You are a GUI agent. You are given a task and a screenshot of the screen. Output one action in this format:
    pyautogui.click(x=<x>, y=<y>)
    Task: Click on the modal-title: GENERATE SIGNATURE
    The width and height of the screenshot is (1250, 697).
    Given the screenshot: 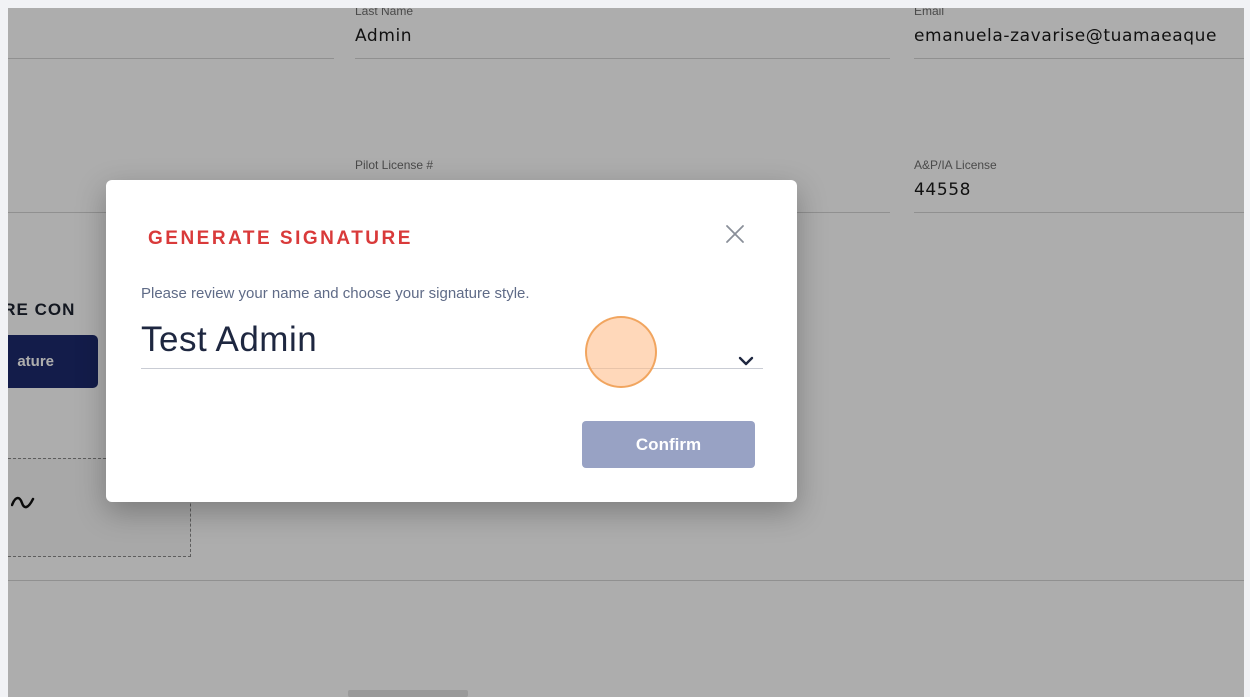 What is the action you would take?
    pyautogui.click(x=280, y=238)
    